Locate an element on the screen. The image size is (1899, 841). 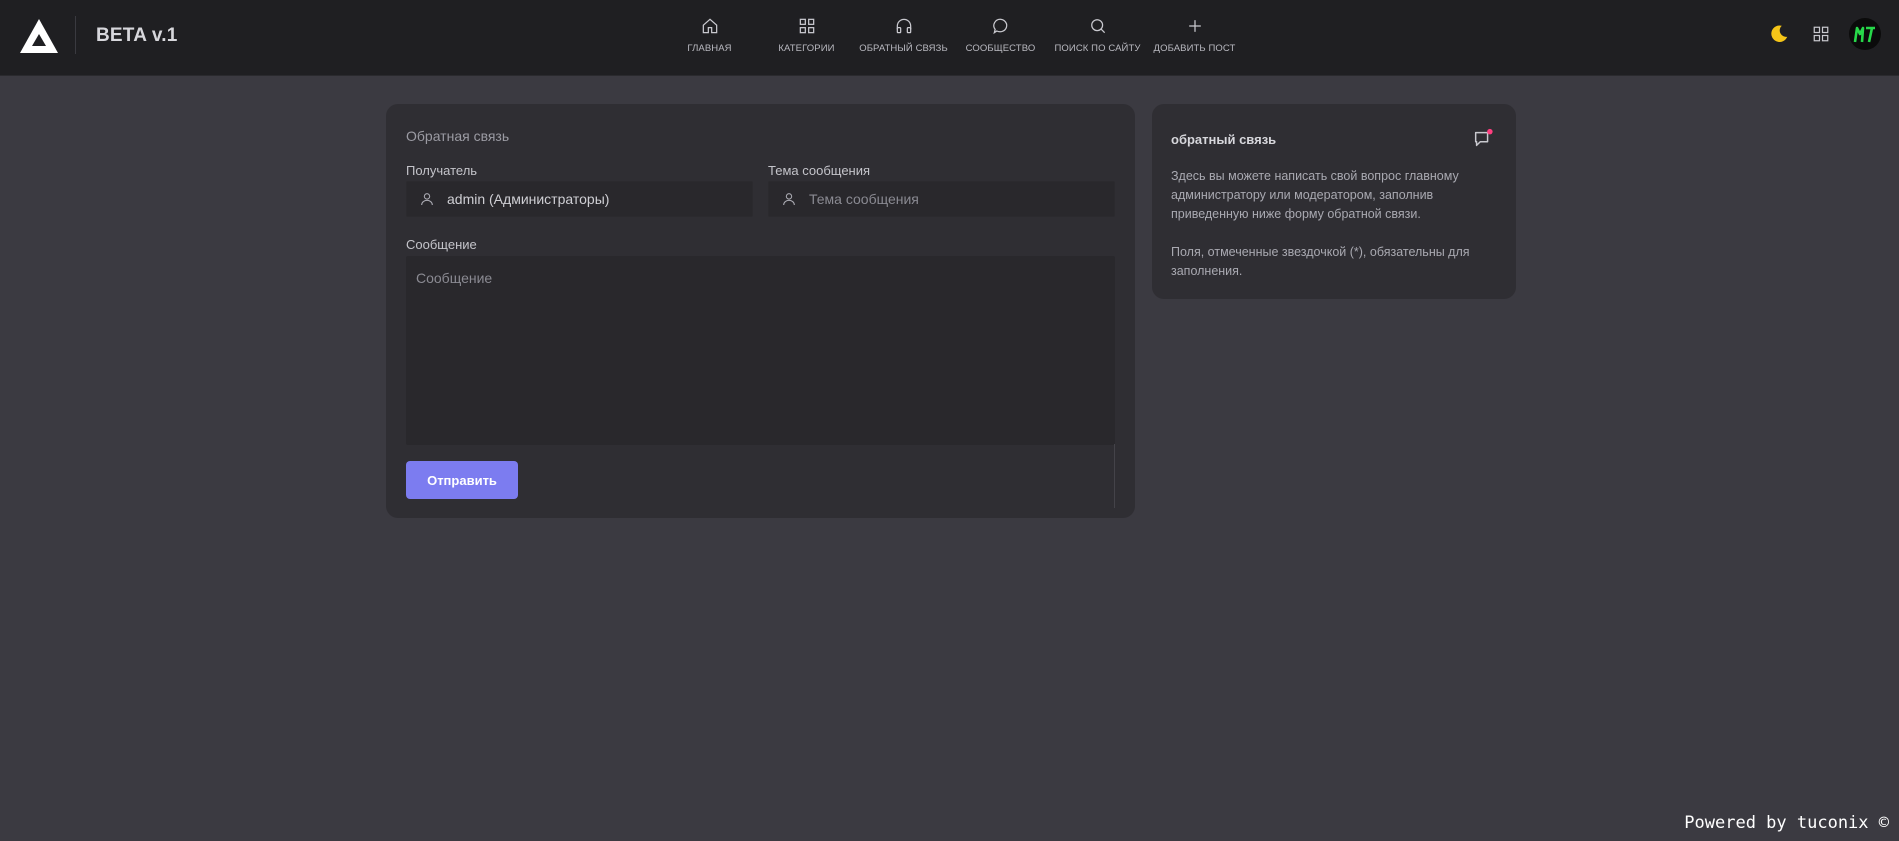
recipient-label: Получатель is located at coordinates (442, 170).